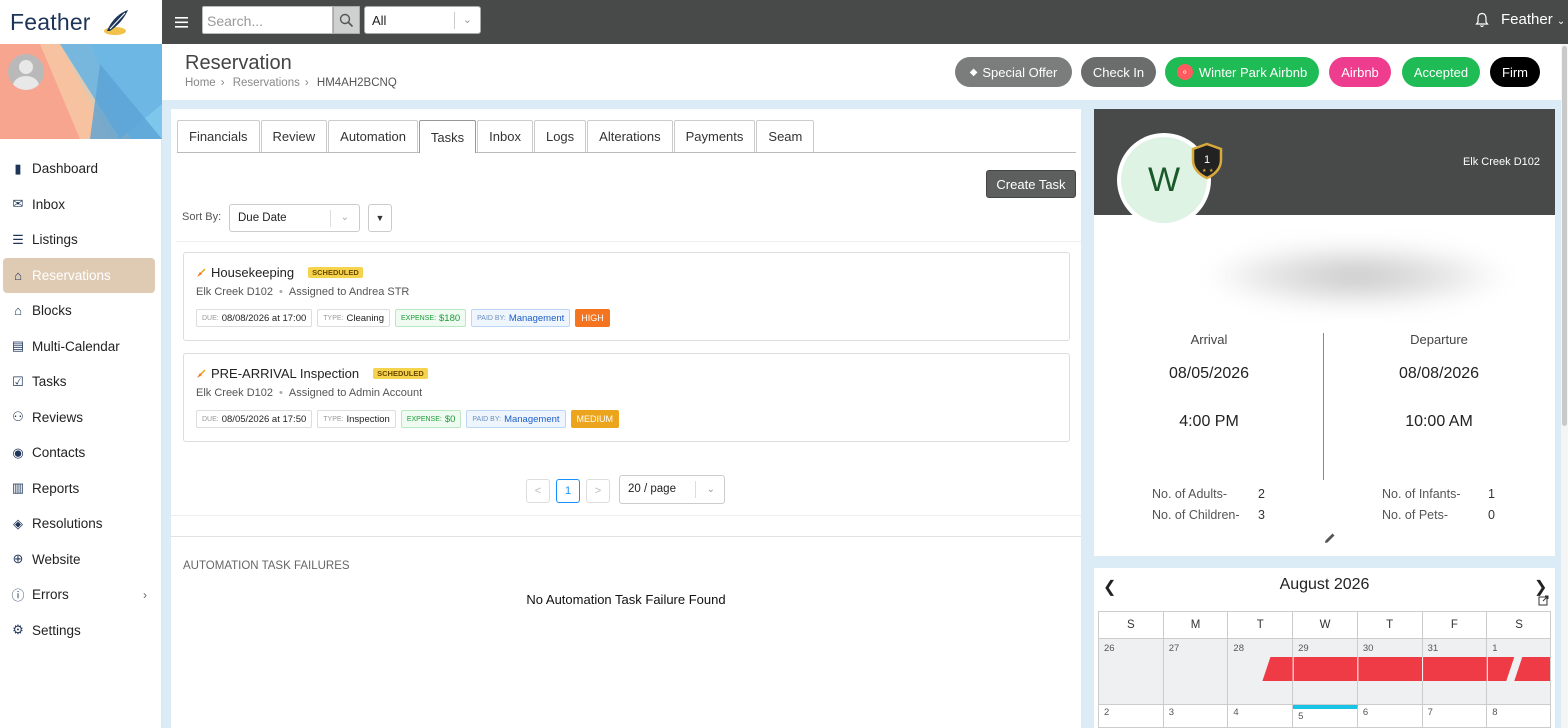 The image size is (1568, 728). I want to click on shield-badge-icon: 1 ★ ★, so click(1207, 161).